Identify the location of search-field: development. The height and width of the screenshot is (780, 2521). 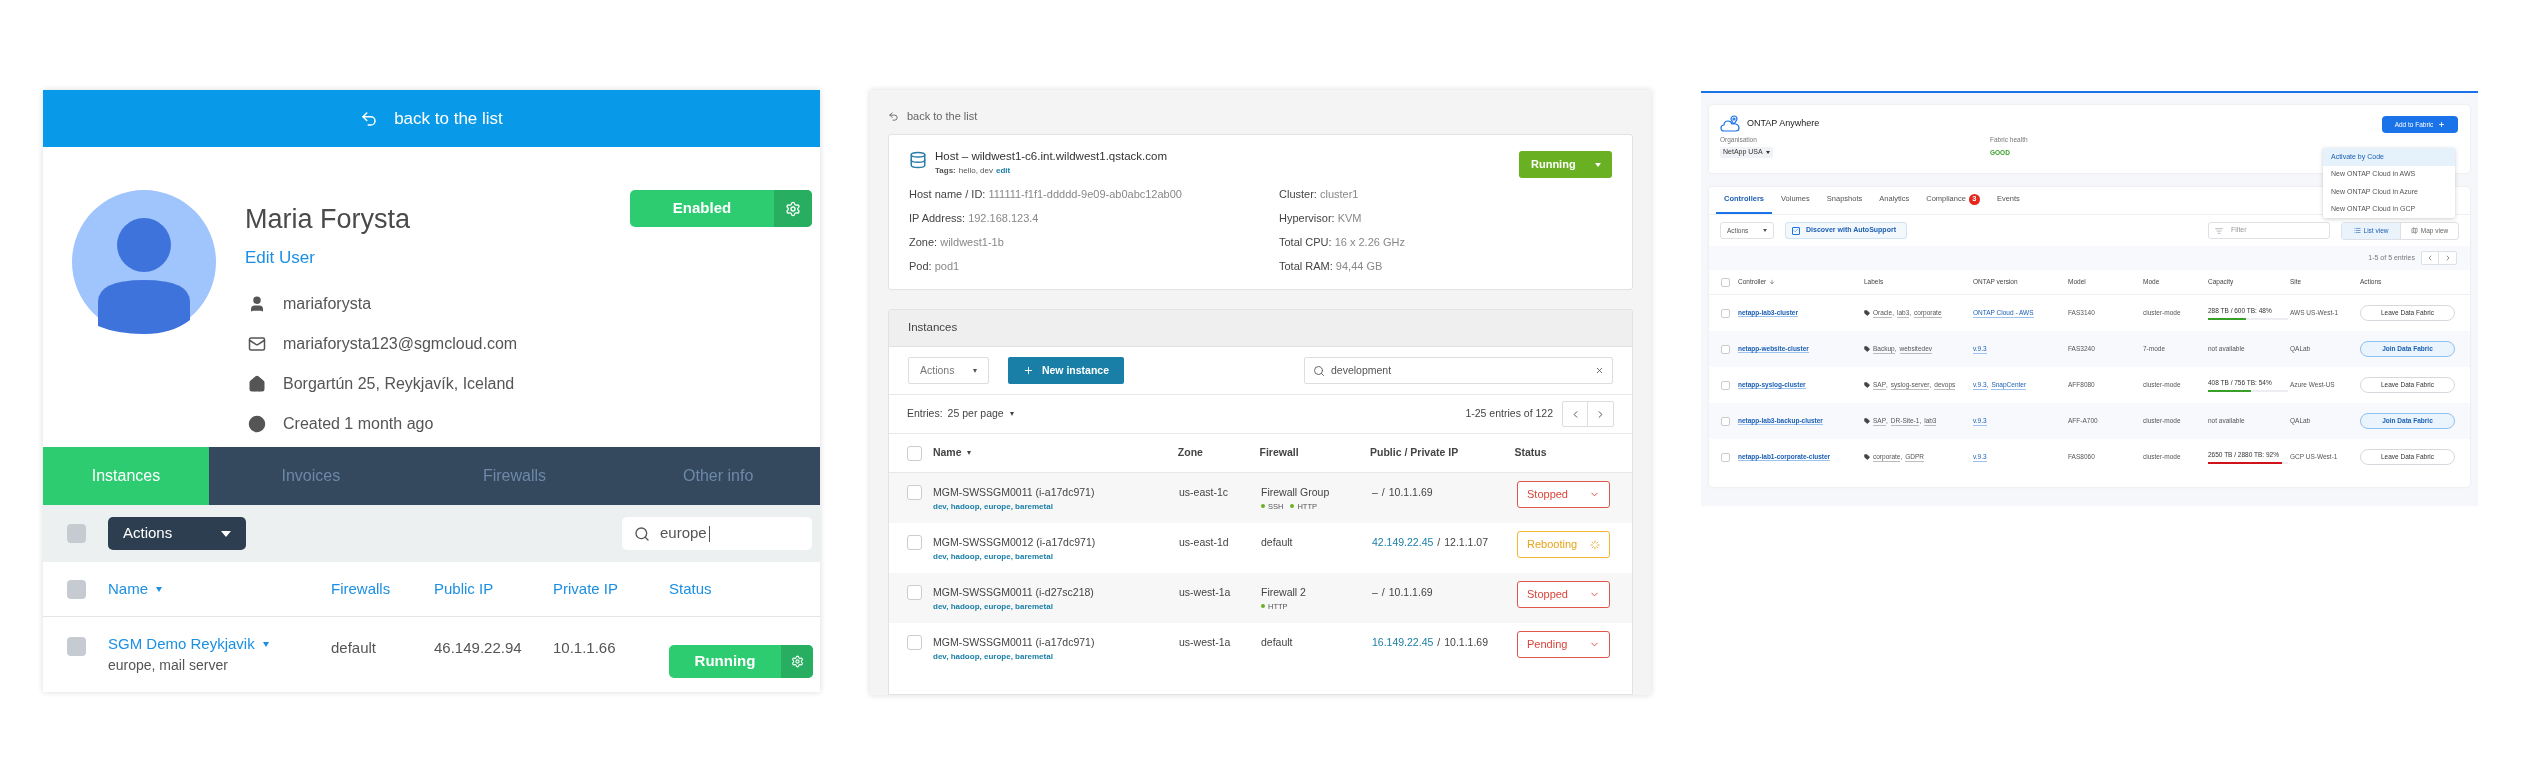
(1458, 370).